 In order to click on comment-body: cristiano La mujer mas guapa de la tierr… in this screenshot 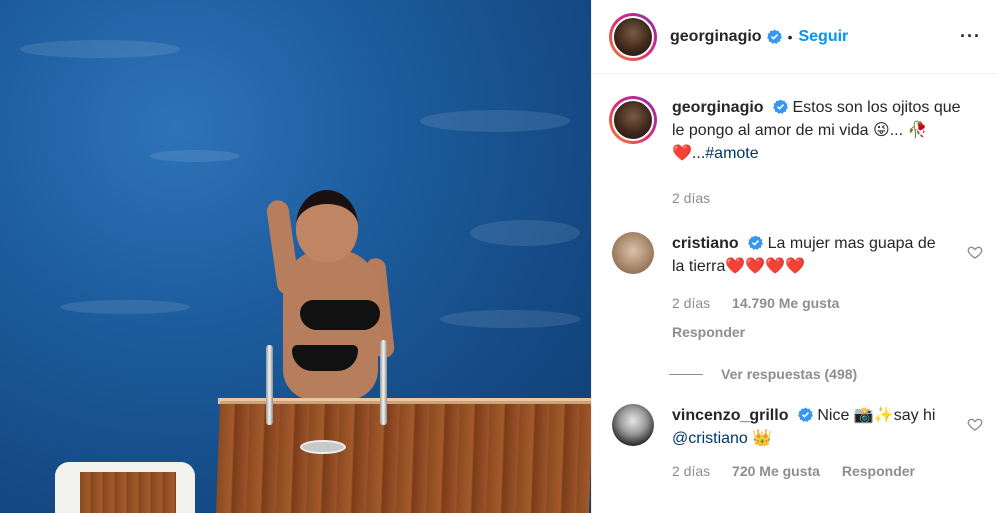, I will do `click(809, 288)`.